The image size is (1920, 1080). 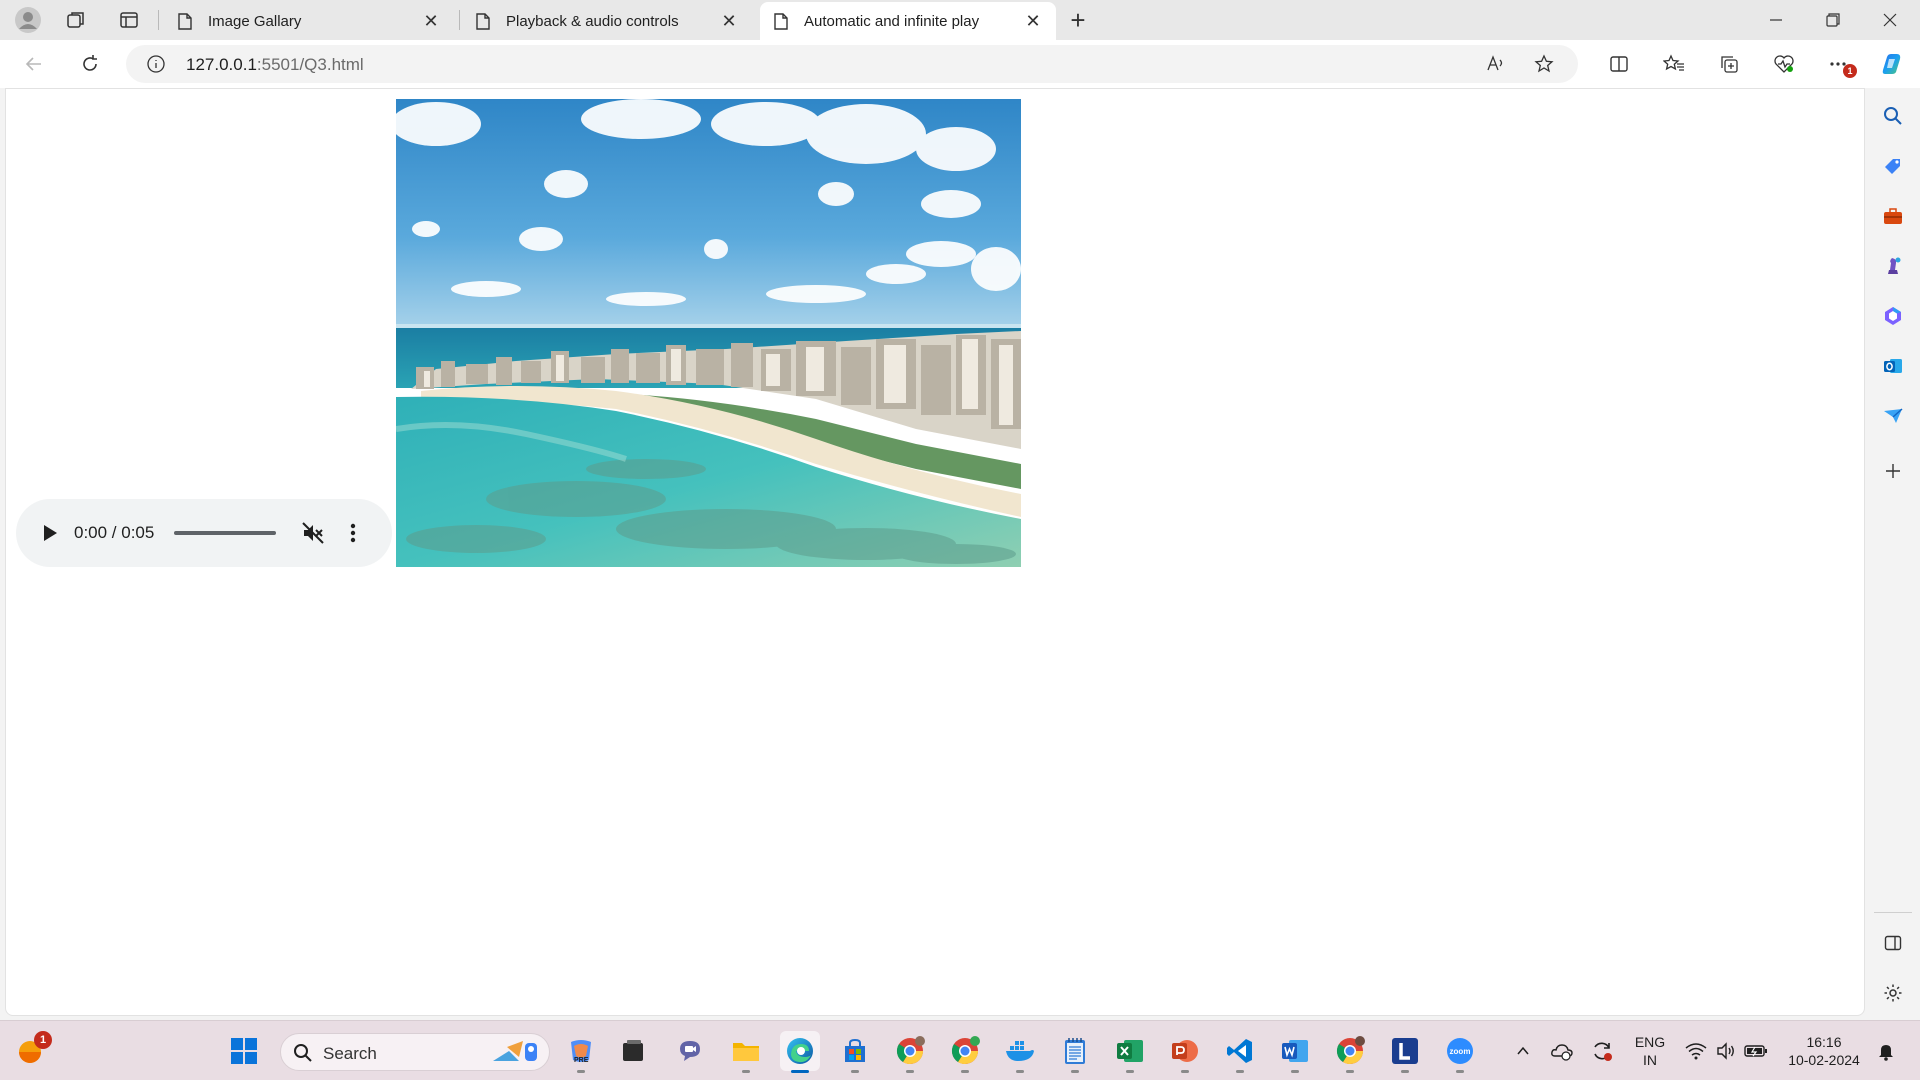 I want to click on audio-seek-slider, so click(x=225, y=533).